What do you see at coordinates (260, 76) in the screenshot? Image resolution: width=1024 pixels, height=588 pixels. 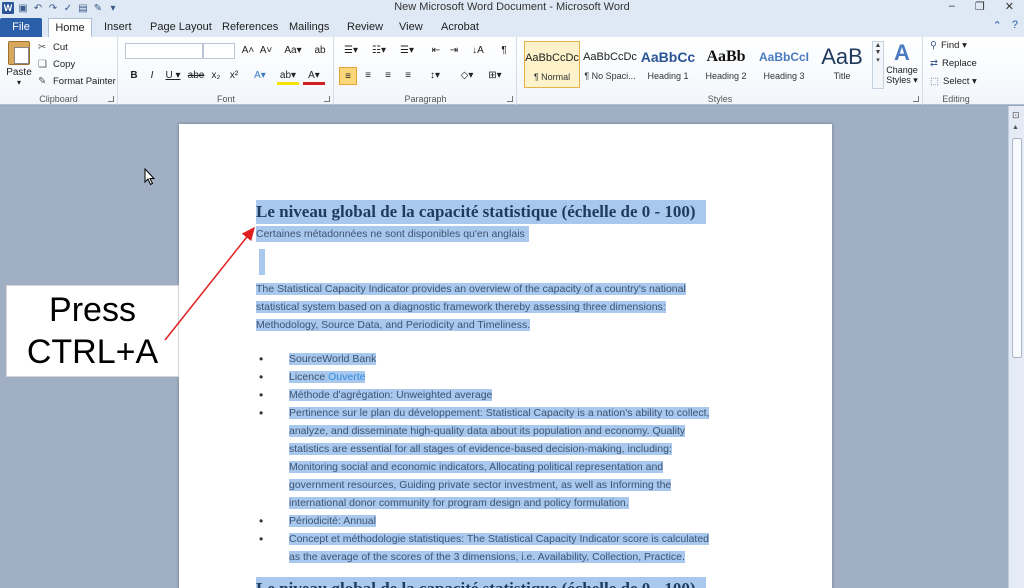 I see `text-effects-button: A▾` at bounding box center [260, 76].